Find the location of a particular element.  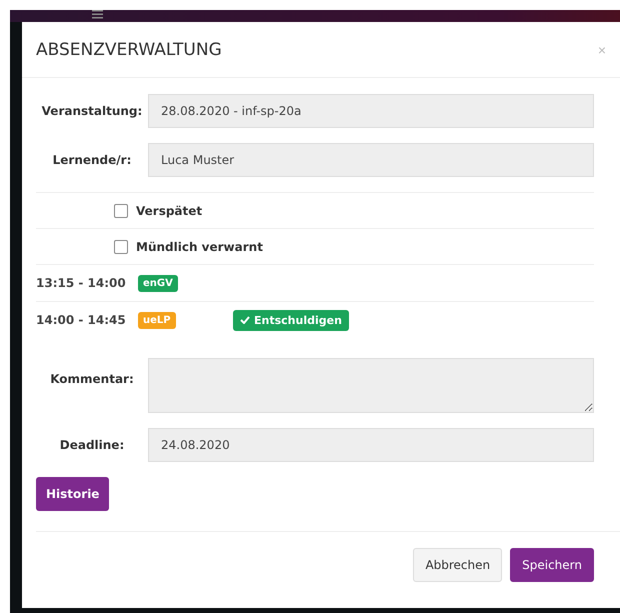

field-label: Lernende/r: is located at coordinates (92, 160).